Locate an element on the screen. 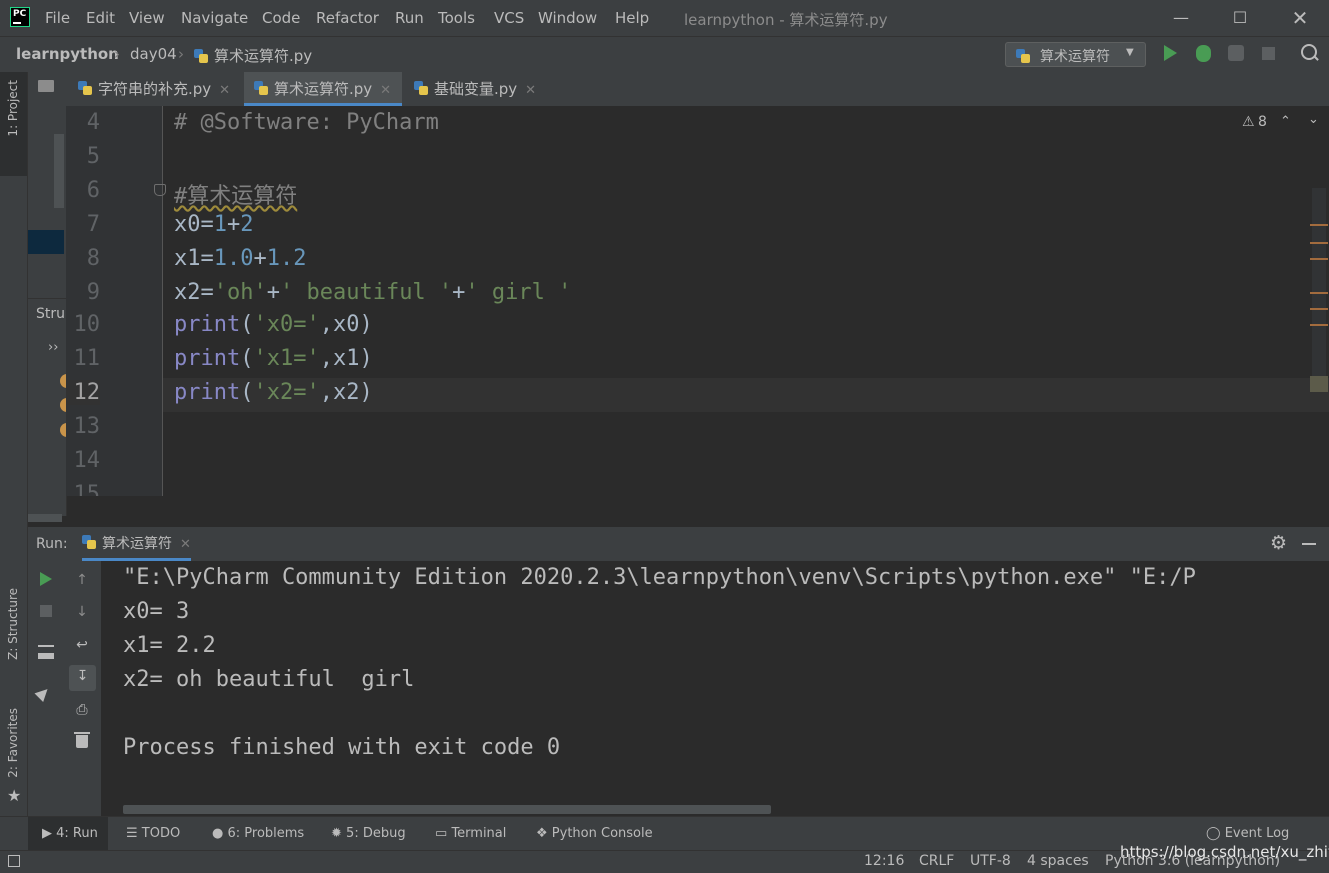 This screenshot has width=1329, height=873. code-line-11: print('x1=',x1) is located at coordinates (273, 358).